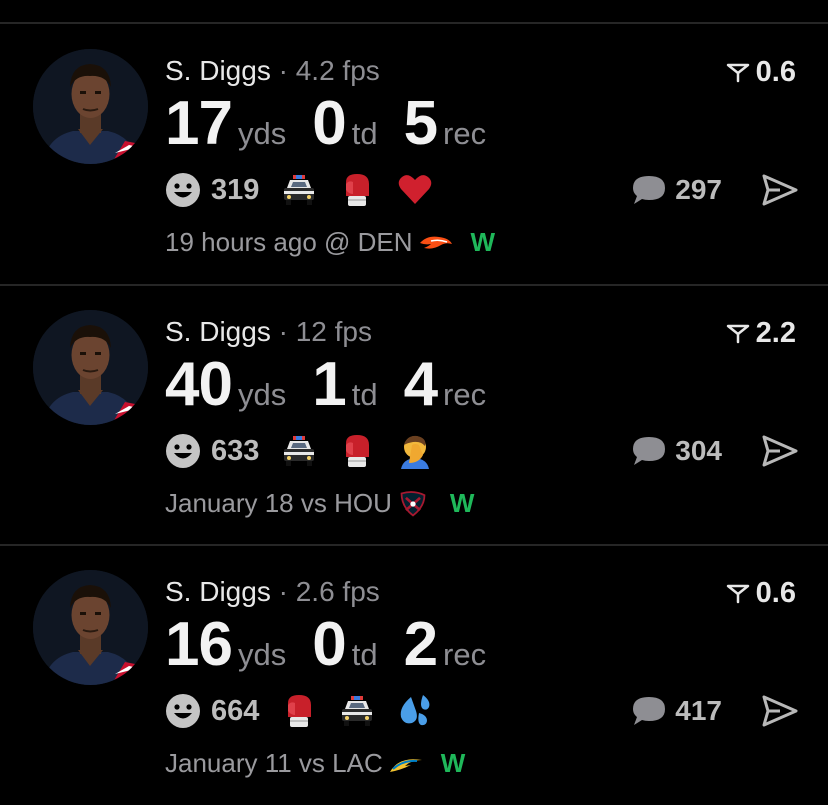 The width and height of the screenshot is (828, 805). I want to click on fps-value: 2.6 fps, so click(337, 591).